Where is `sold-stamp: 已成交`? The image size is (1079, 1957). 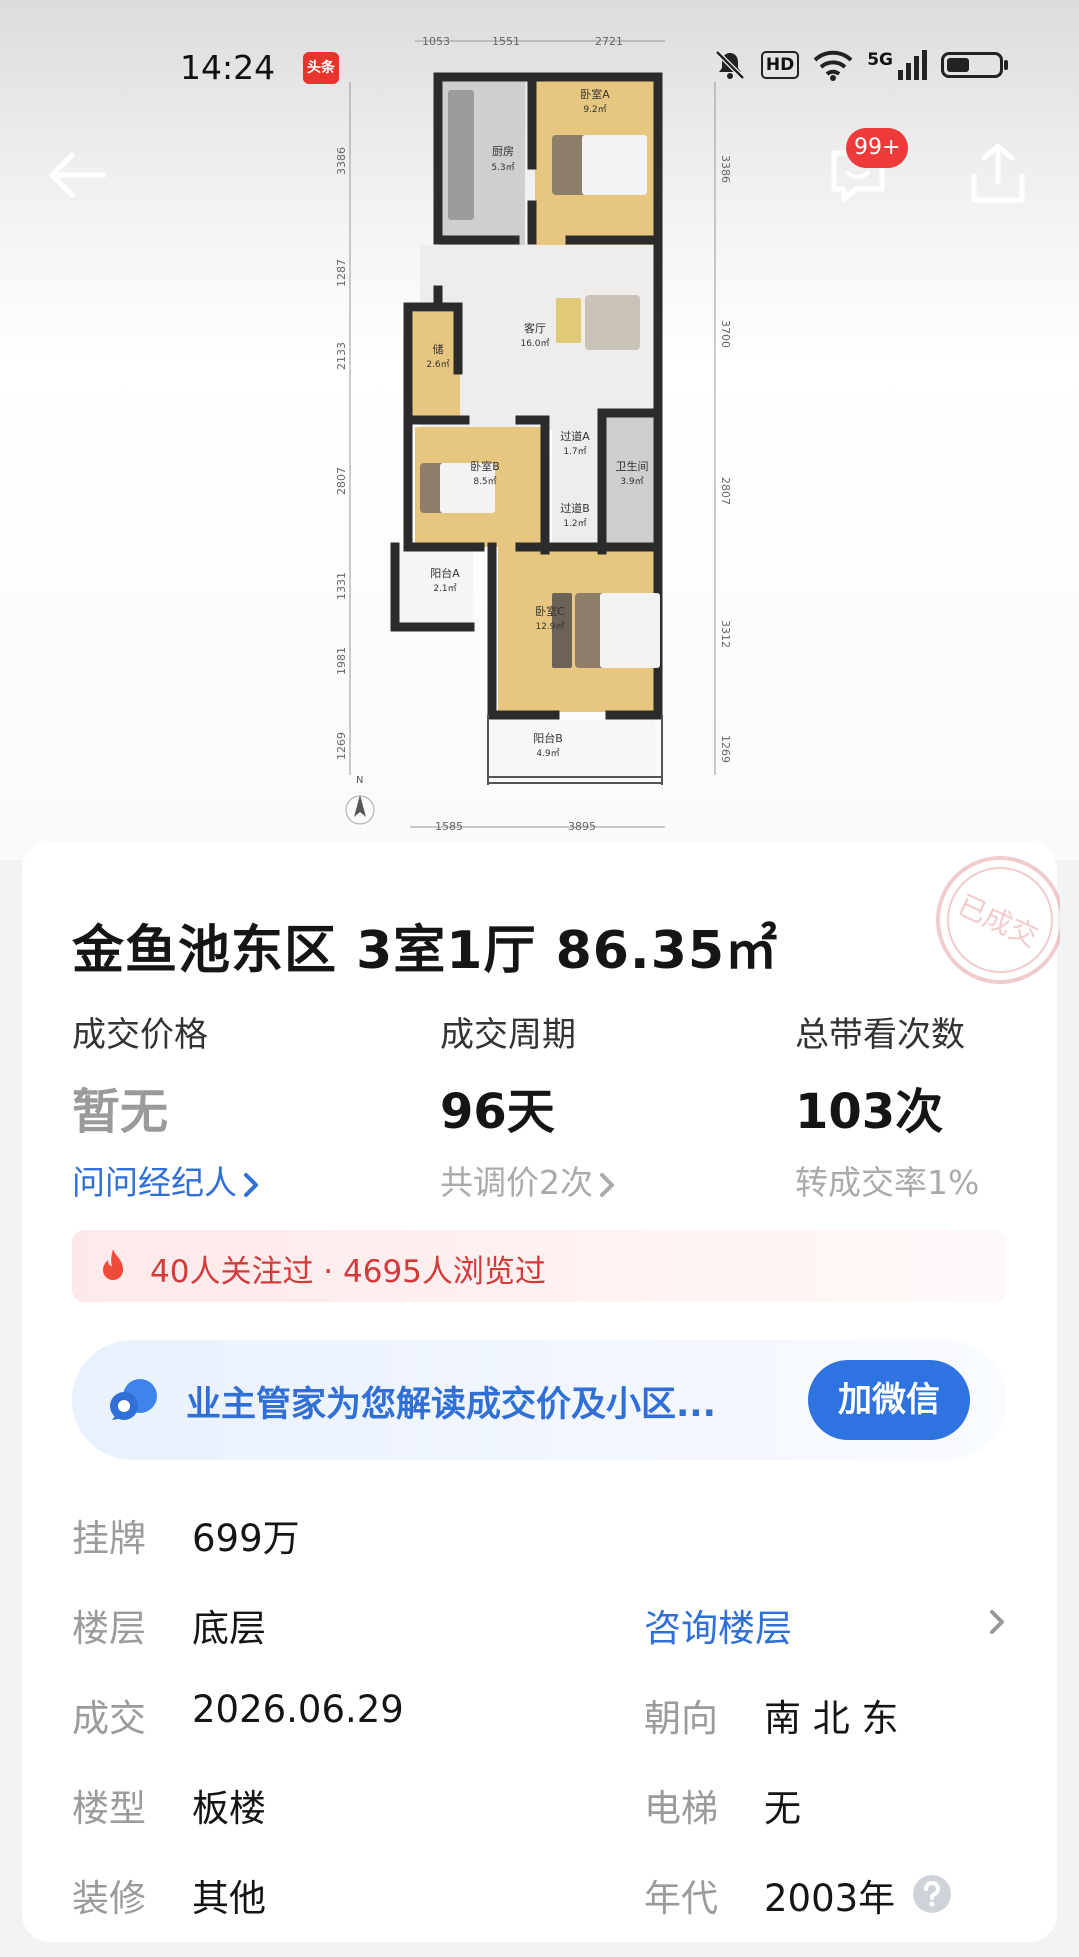
sold-stamp: 已成交 is located at coordinates (998, 920).